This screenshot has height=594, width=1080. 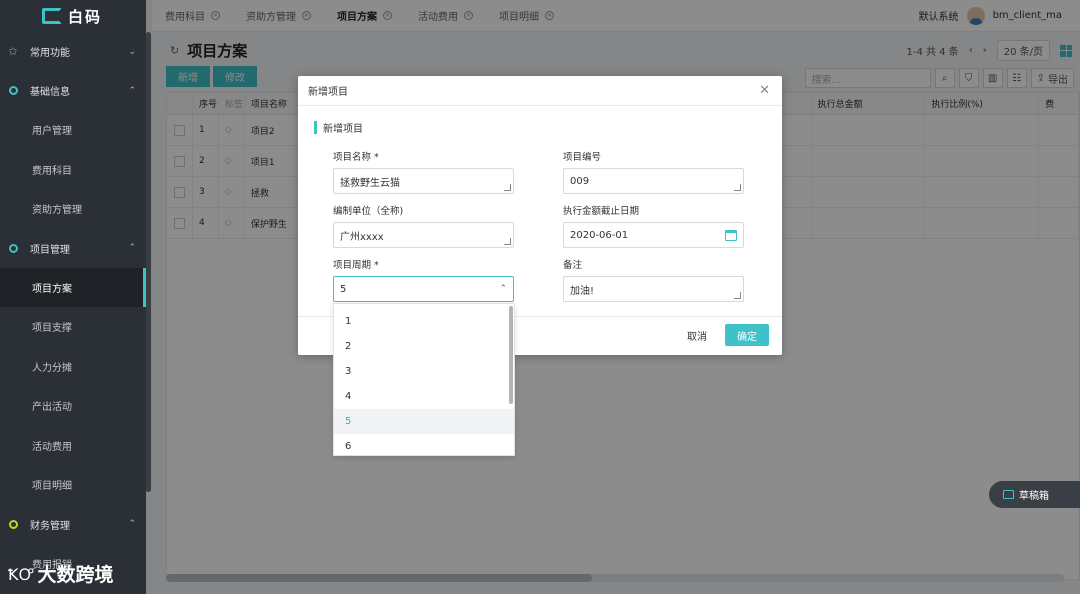 What do you see at coordinates (73, 327) in the screenshot?
I see `sidebar-item-project-support: 项目支撑` at bounding box center [73, 327].